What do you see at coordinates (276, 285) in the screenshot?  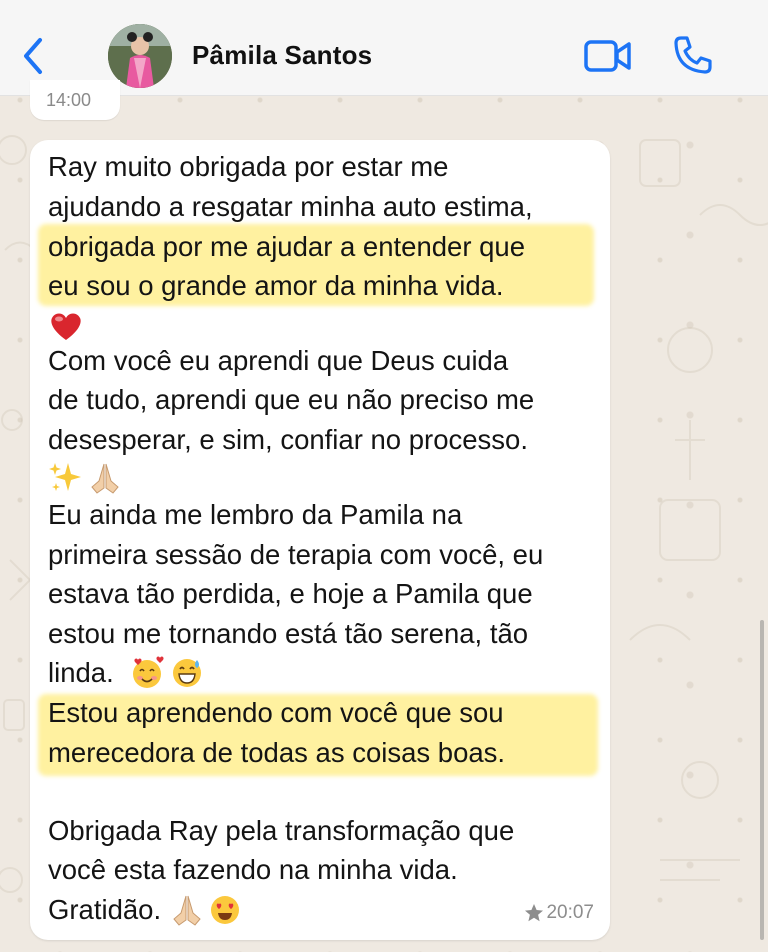 I see `message-line: eu sou o grande amor da minha vida.` at bounding box center [276, 285].